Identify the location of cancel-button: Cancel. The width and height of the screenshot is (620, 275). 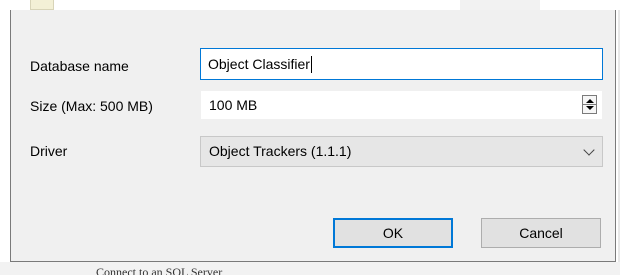
(541, 233).